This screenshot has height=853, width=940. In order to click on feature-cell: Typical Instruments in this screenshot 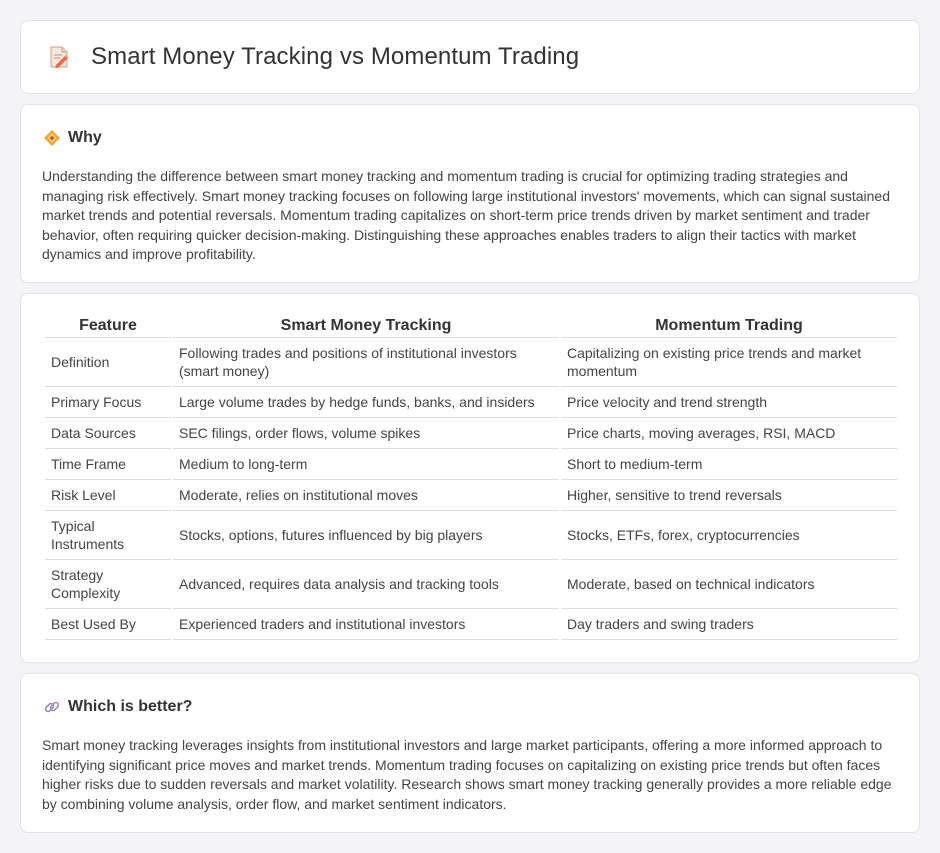, I will do `click(108, 535)`.